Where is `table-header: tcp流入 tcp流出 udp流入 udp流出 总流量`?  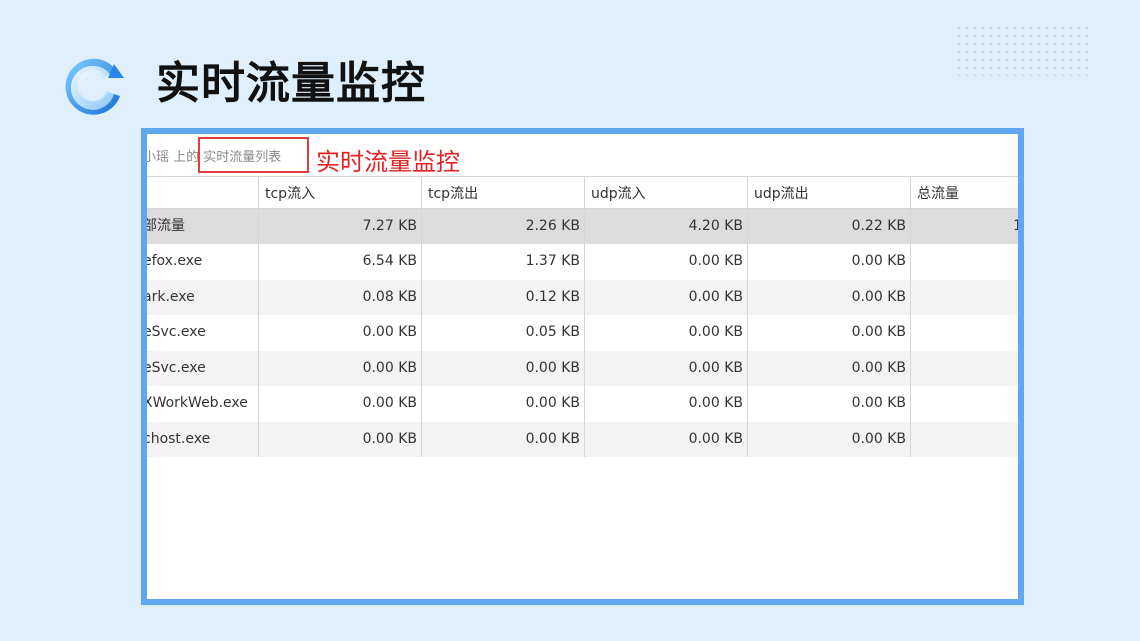
table-header: tcp流入 tcp流出 udp流入 udp流出 总流量 is located at coordinates (582, 192).